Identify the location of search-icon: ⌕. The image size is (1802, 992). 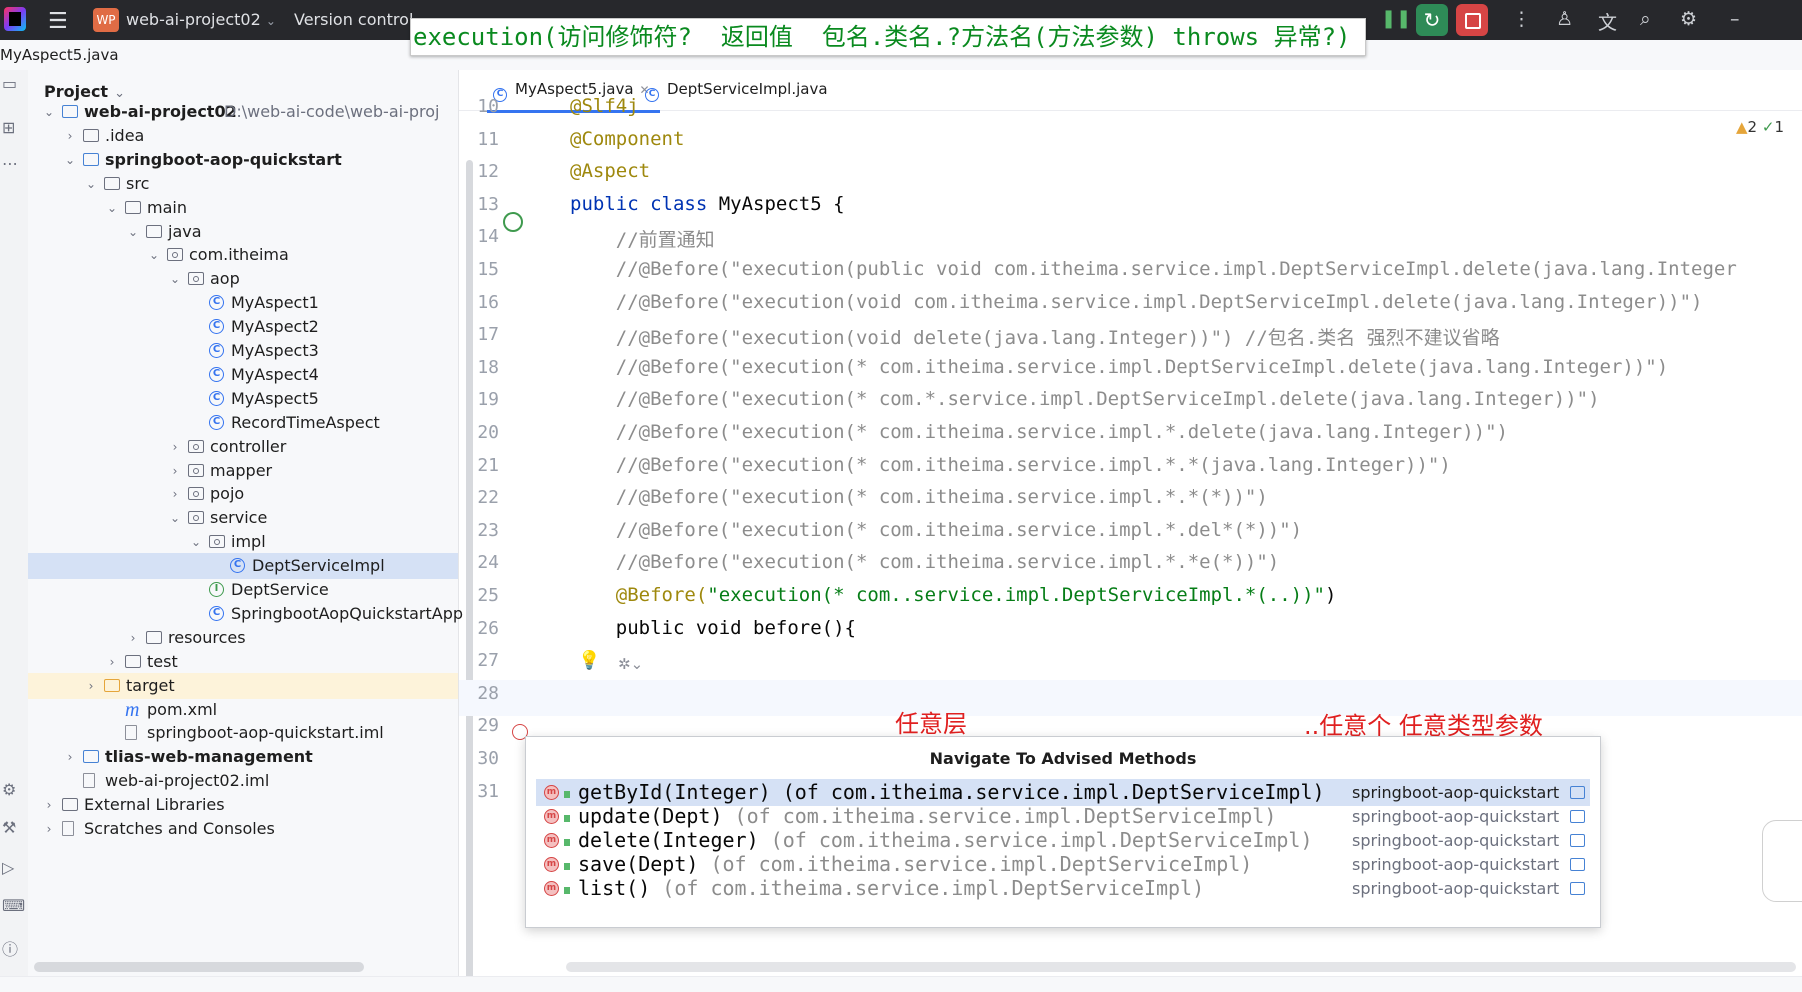
(1645, 19).